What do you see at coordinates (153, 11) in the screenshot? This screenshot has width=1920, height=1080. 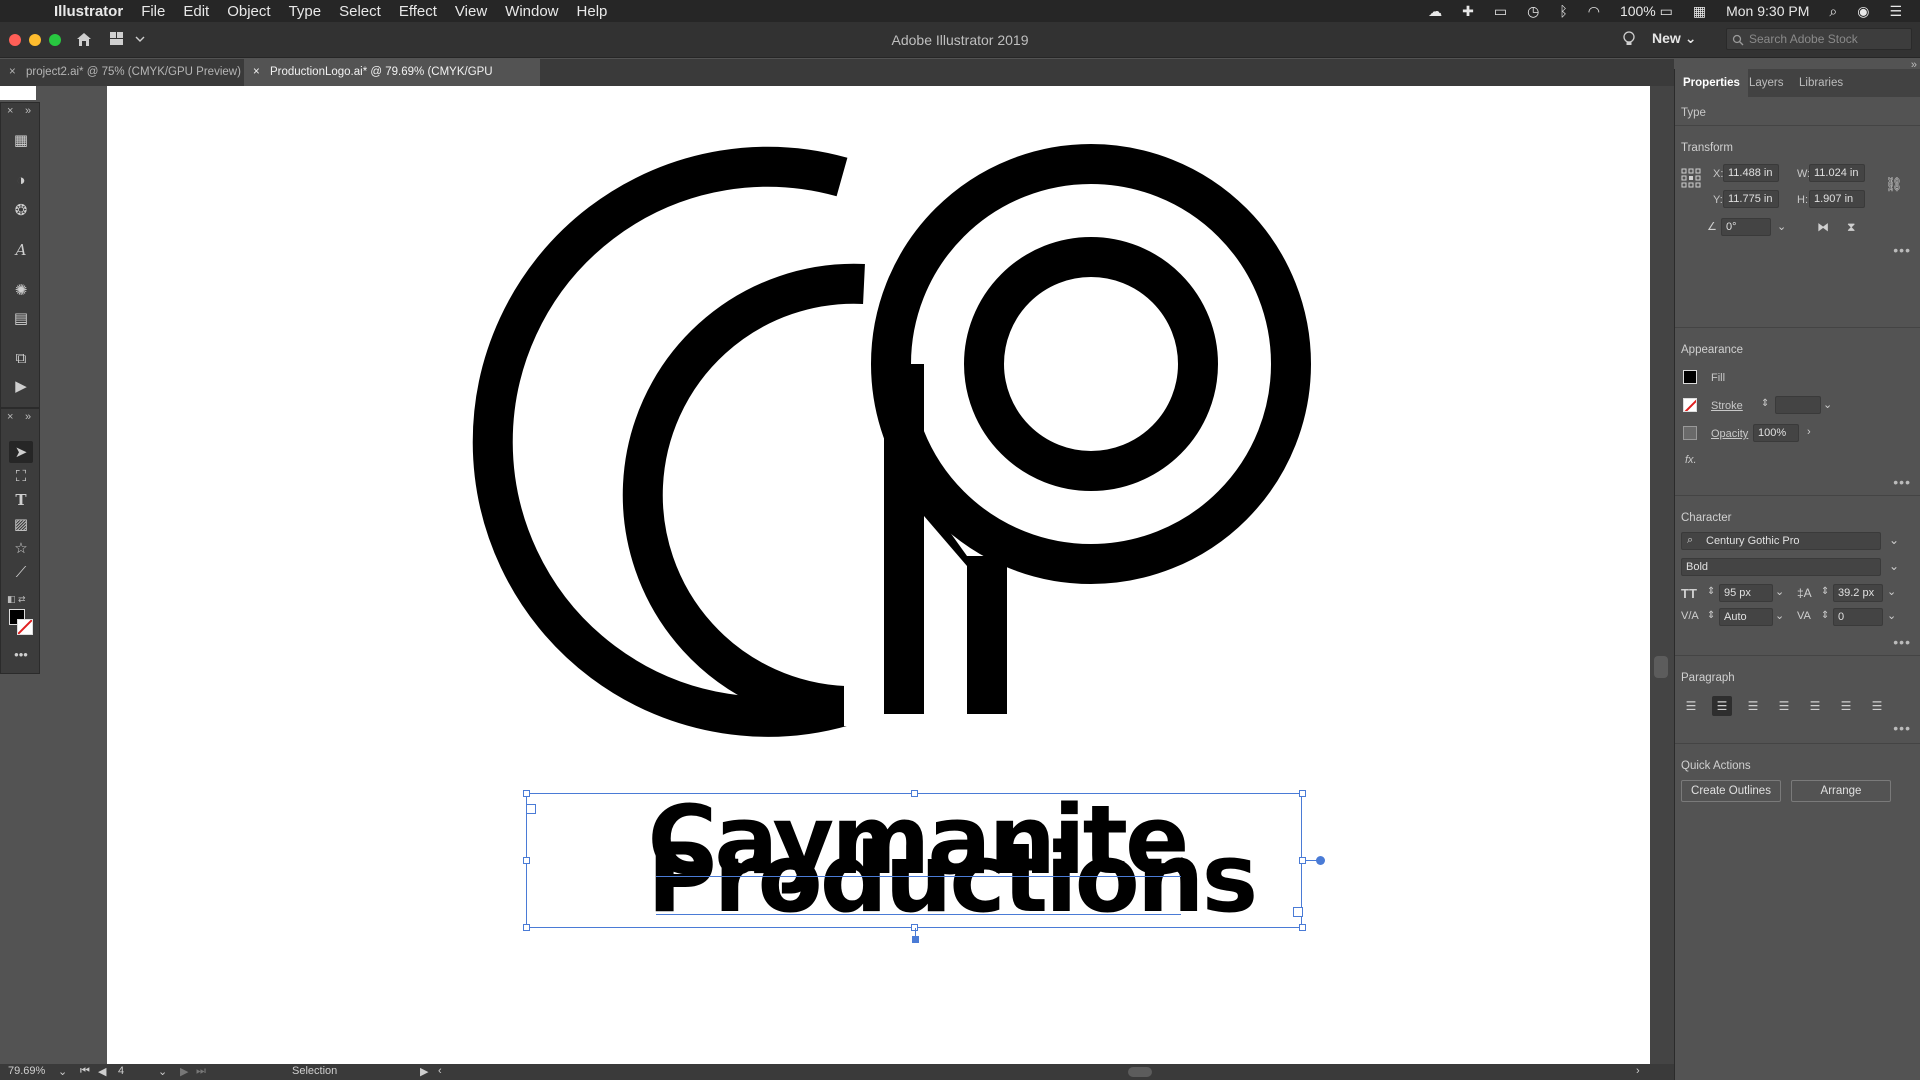 I see `menu-file: File` at bounding box center [153, 11].